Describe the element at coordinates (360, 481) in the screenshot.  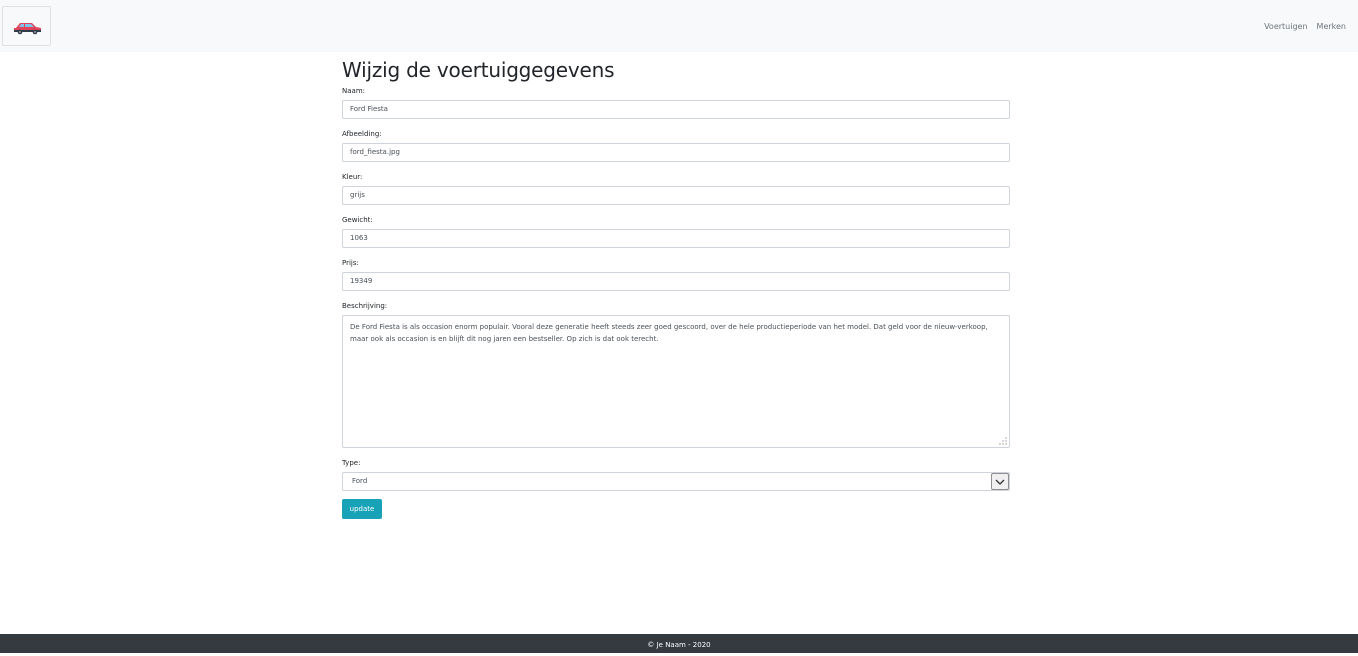
I see `type-selected-value: Ford` at that location.